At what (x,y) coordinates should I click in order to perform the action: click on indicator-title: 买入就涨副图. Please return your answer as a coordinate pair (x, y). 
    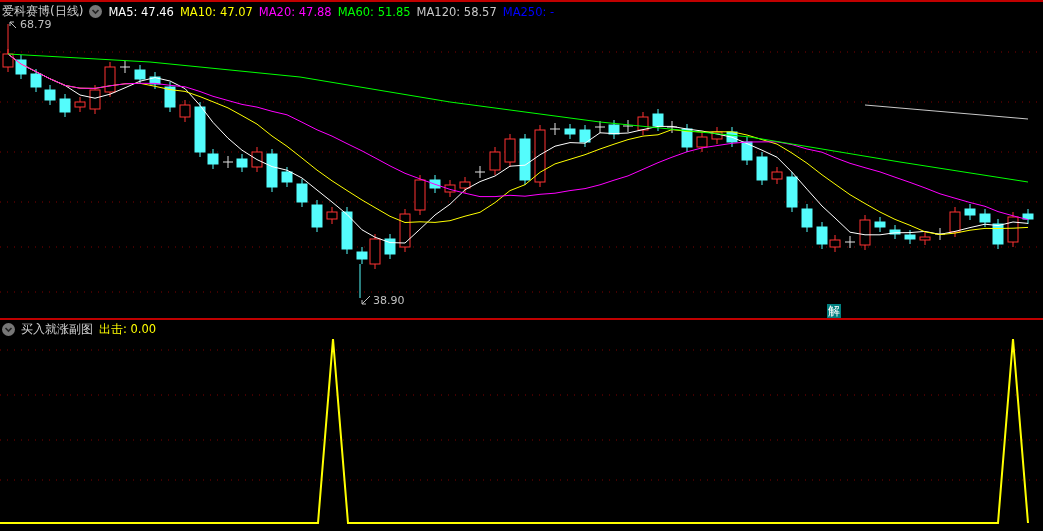
    Looking at the image, I should click on (57, 329).